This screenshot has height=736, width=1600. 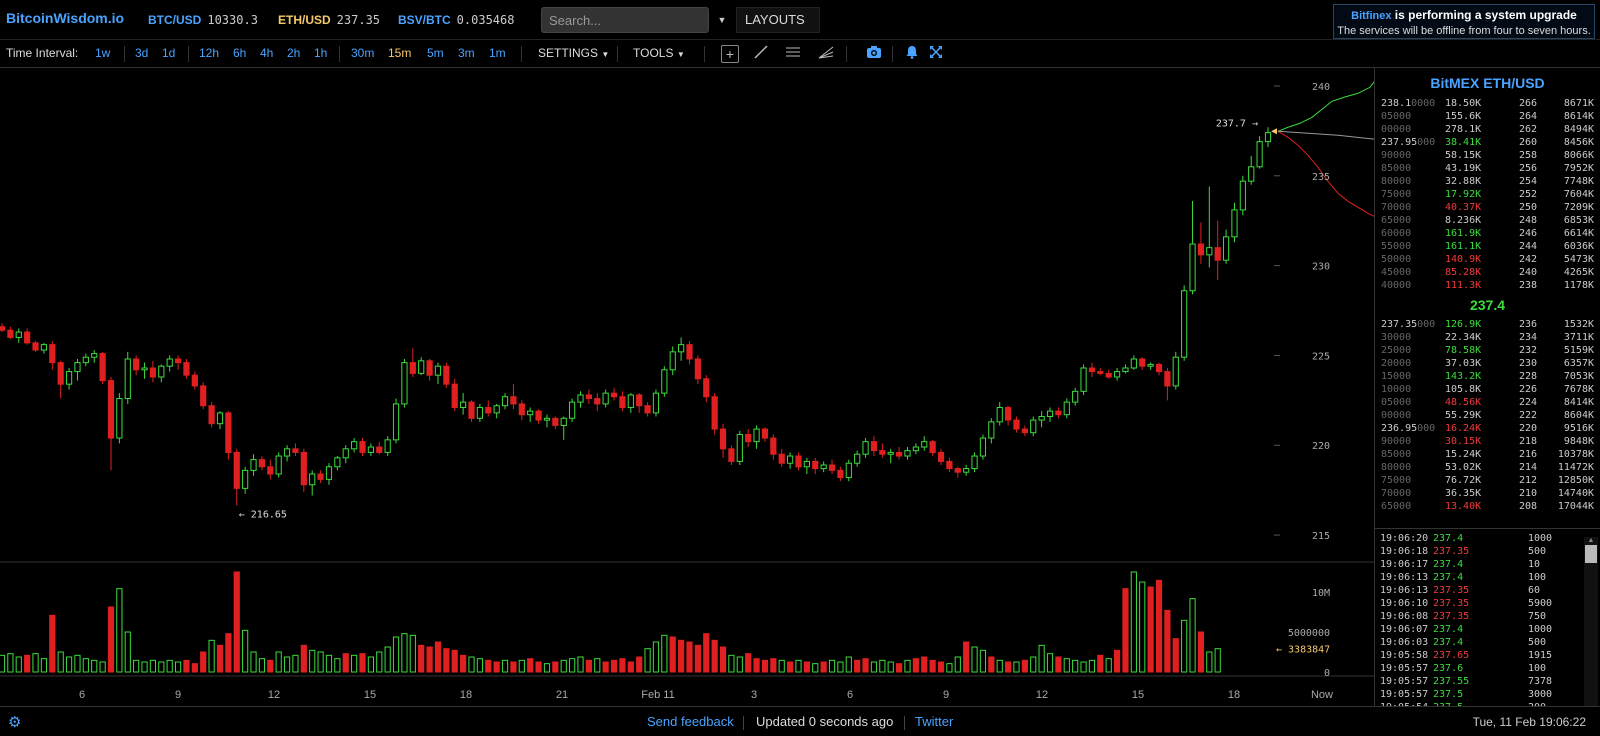 What do you see at coordinates (1528, 454) in the screenshot?
I see `order-count-part: 216` at bounding box center [1528, 454].